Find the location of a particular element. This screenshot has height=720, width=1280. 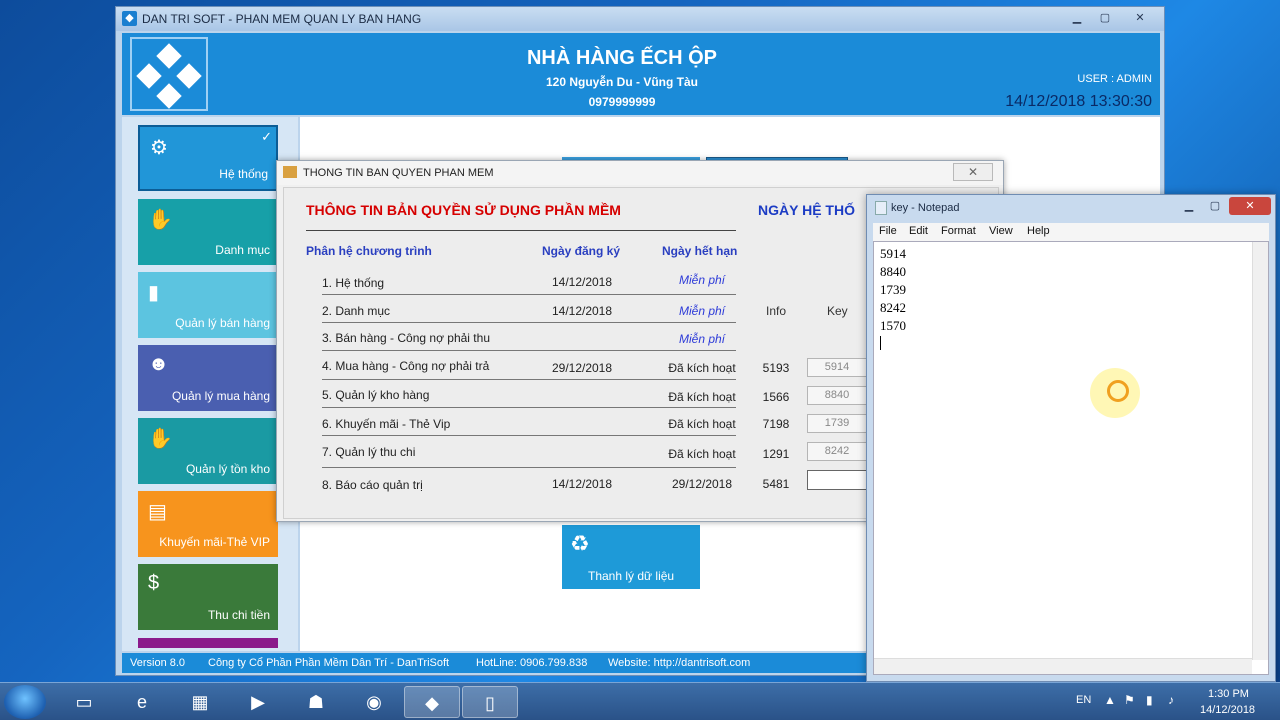

language-indicator: EN is located at coordinates (1083, 700).